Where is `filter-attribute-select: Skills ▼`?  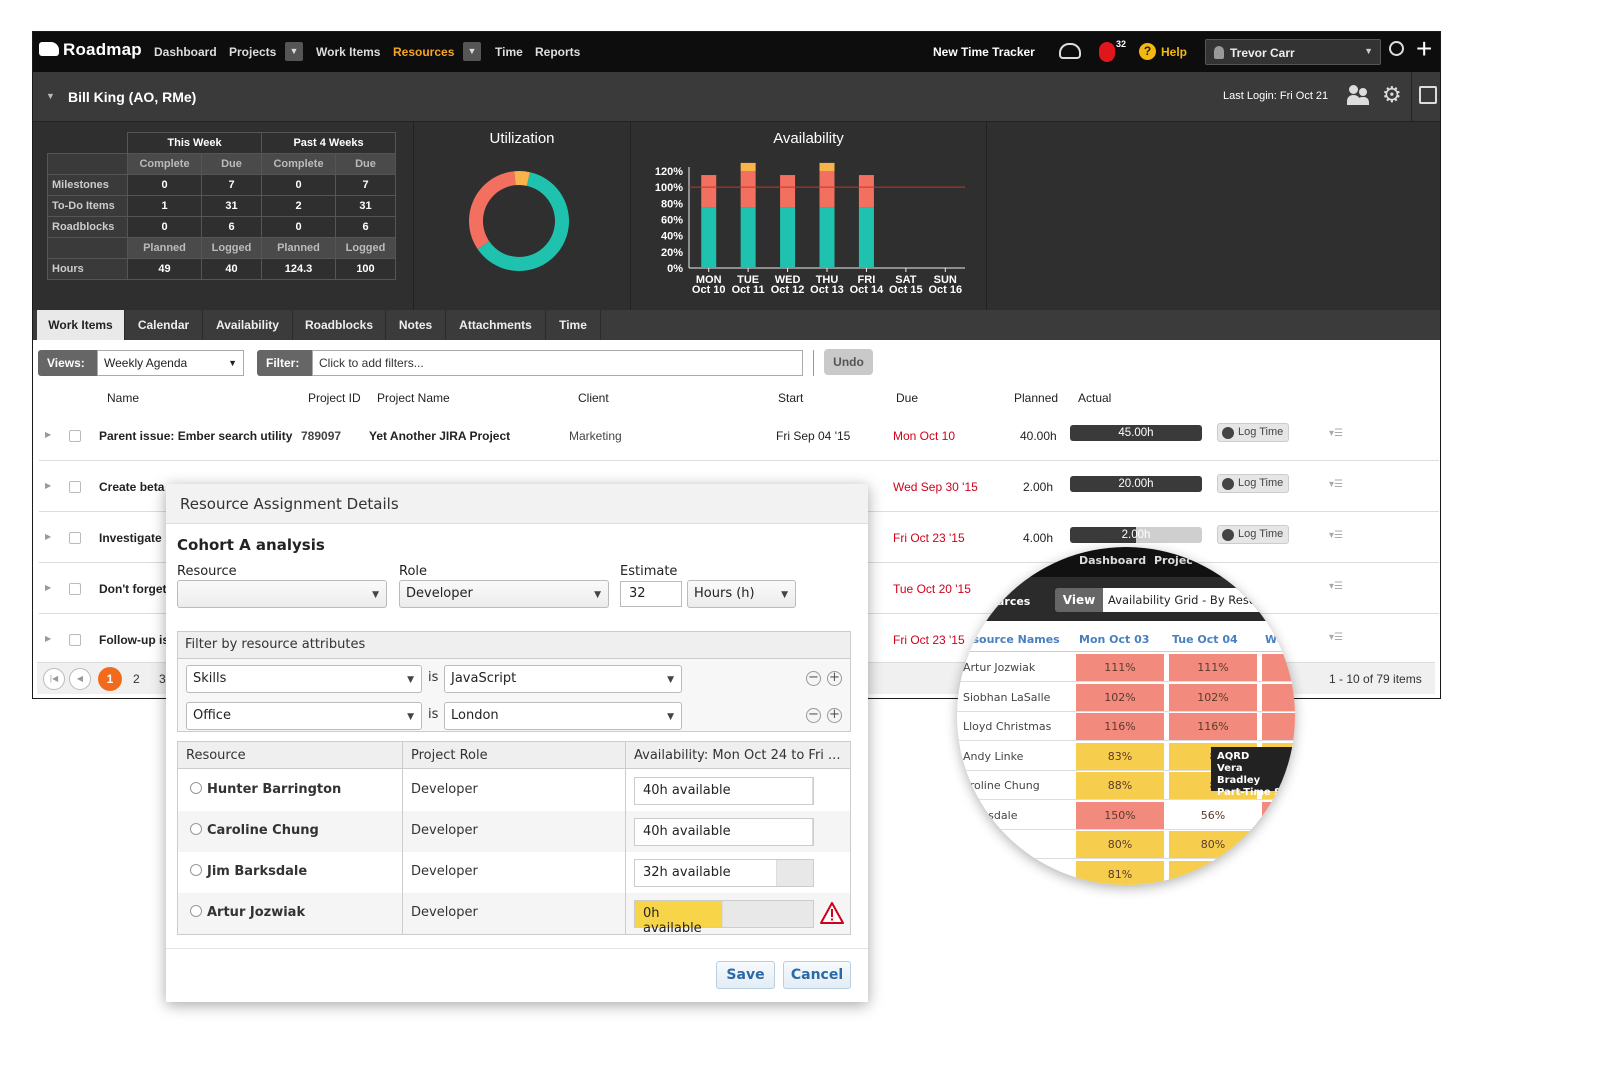
filter-attribute-select: Skills ▼ is located at coordinates (304, 679).